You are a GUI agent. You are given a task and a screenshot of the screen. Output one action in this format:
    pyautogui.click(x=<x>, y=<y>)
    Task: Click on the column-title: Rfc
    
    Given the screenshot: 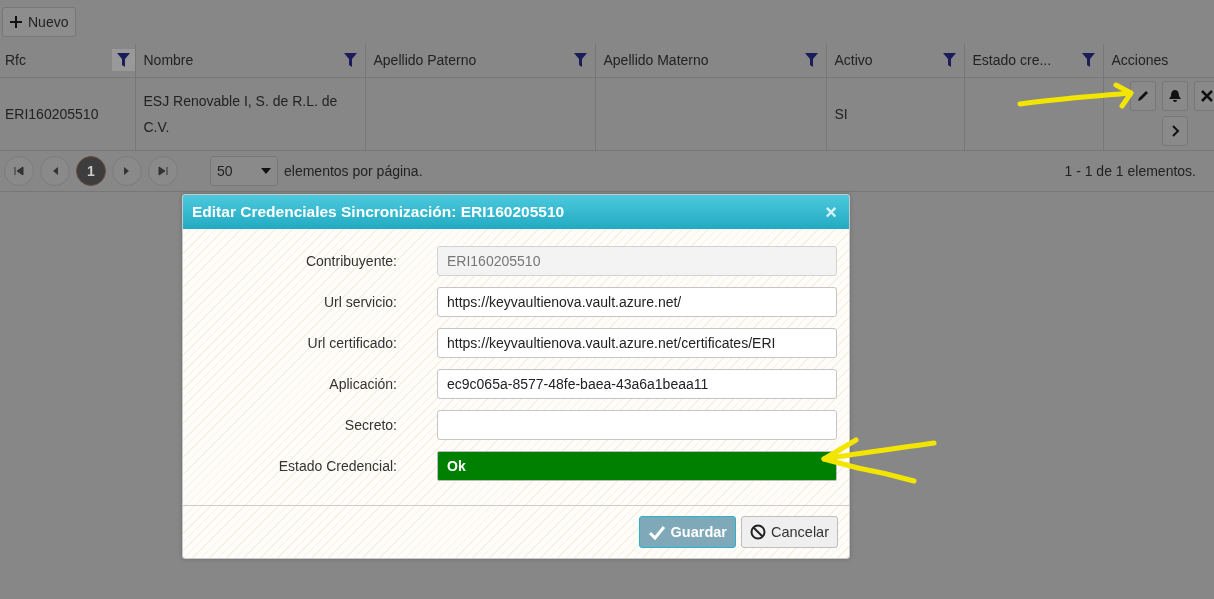 What is the action you would take?
    pyautogui.click(x=15, y=60)
    